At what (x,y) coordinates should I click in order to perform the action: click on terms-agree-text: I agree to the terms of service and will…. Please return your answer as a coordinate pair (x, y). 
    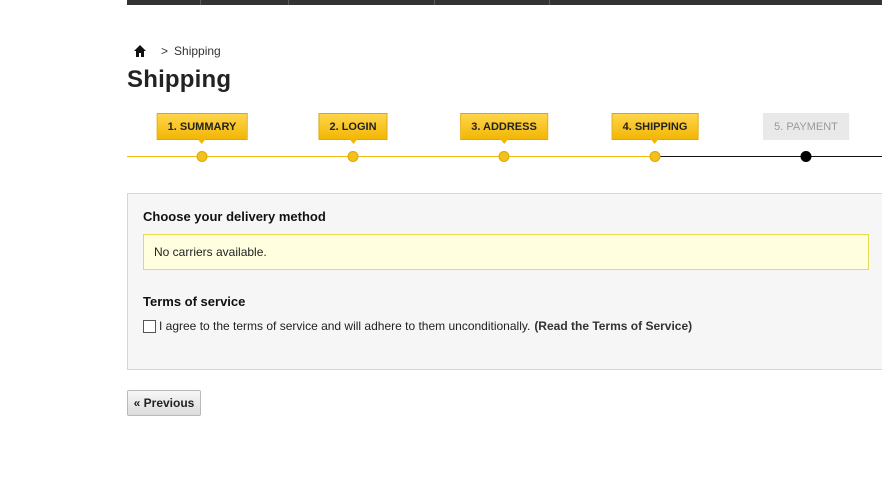
    Looking at the image, I should click on (345, 326).